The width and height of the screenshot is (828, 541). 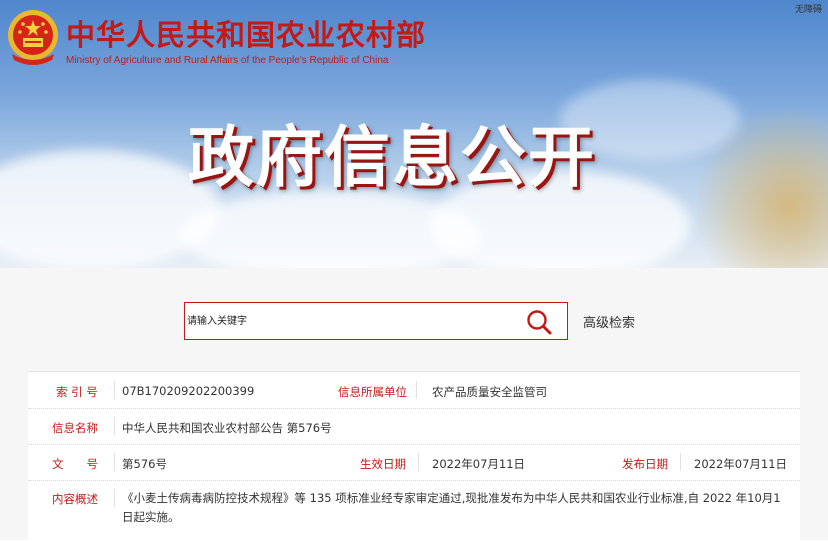 I want to click on advanced-search-link: 高级检索, so click(x=609, y=321).